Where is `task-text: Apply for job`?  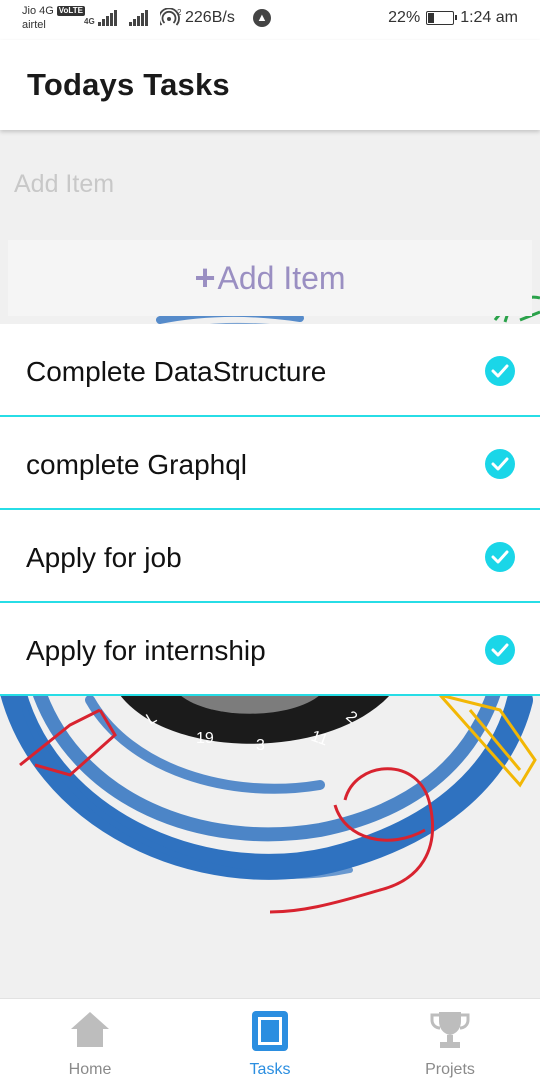 task-text: Apply for job is located at coordinates (104, 557).